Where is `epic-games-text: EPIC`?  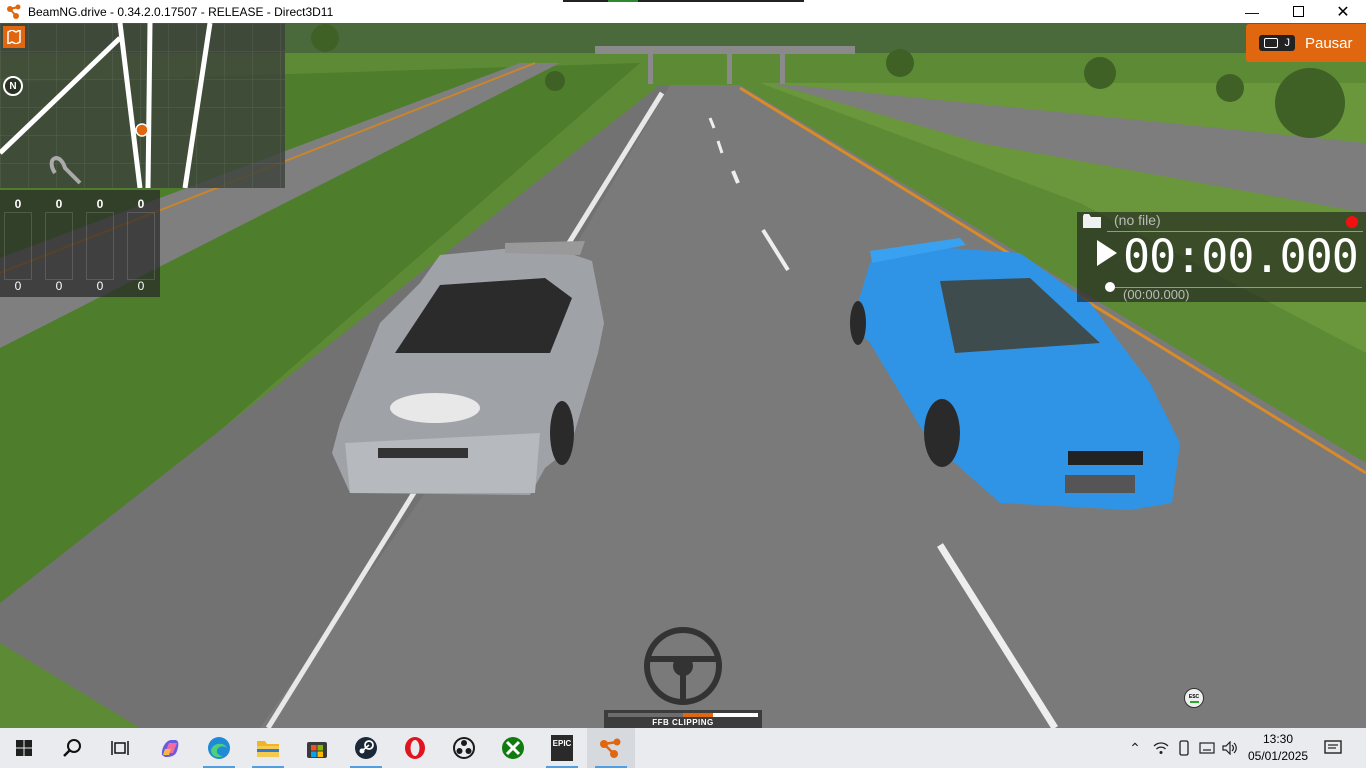 epic-games-text: EPIC is located at coordinates (562, 743).